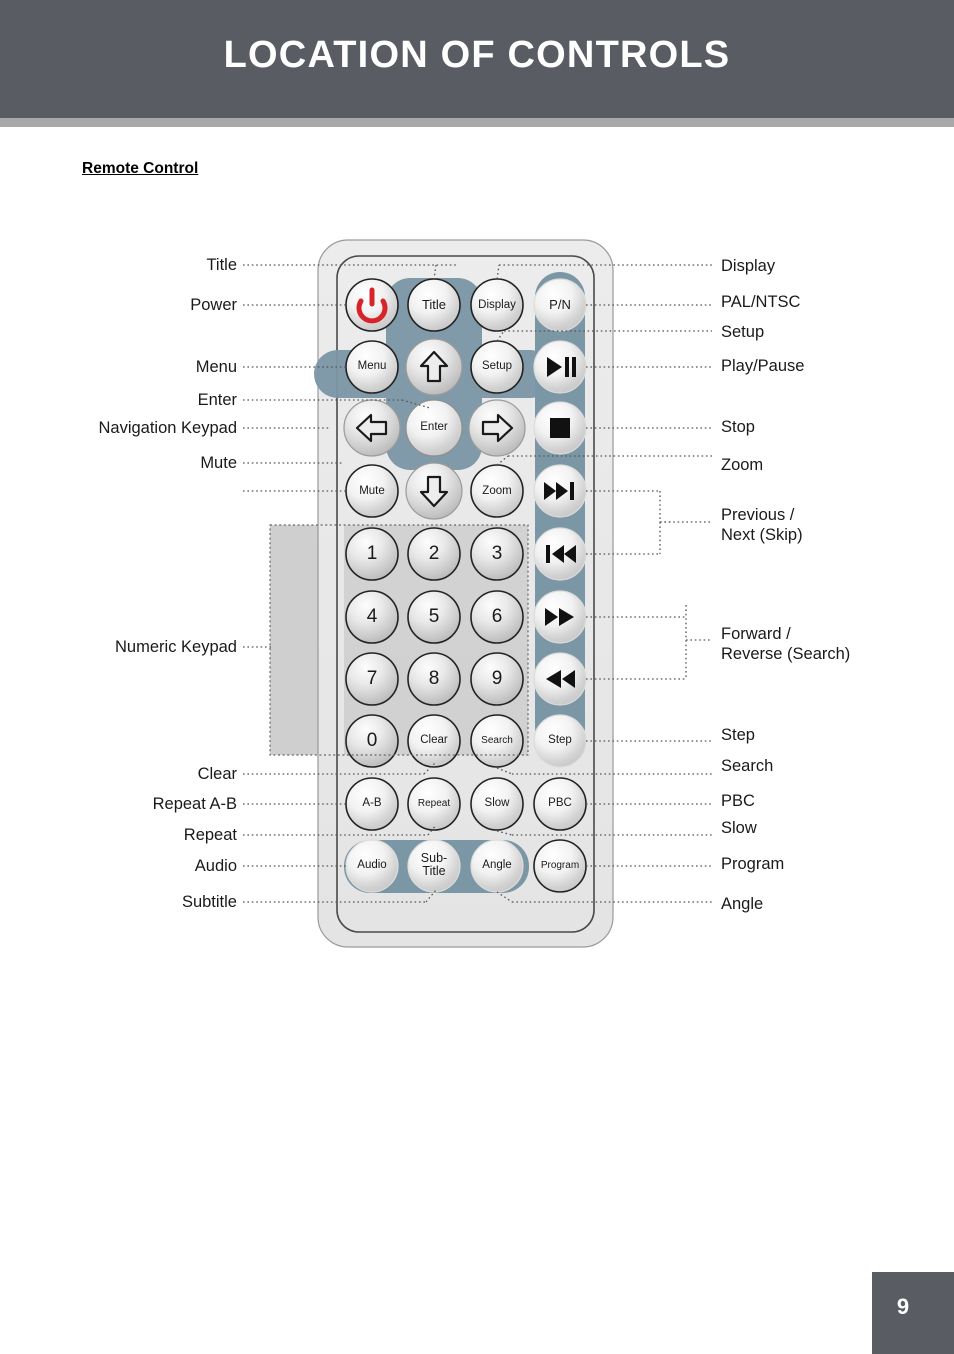 This screenshot has width=954, height=1354. Describe the element at coordinates (434, 804) in the screenshot. I see `button-repeat` at that location.